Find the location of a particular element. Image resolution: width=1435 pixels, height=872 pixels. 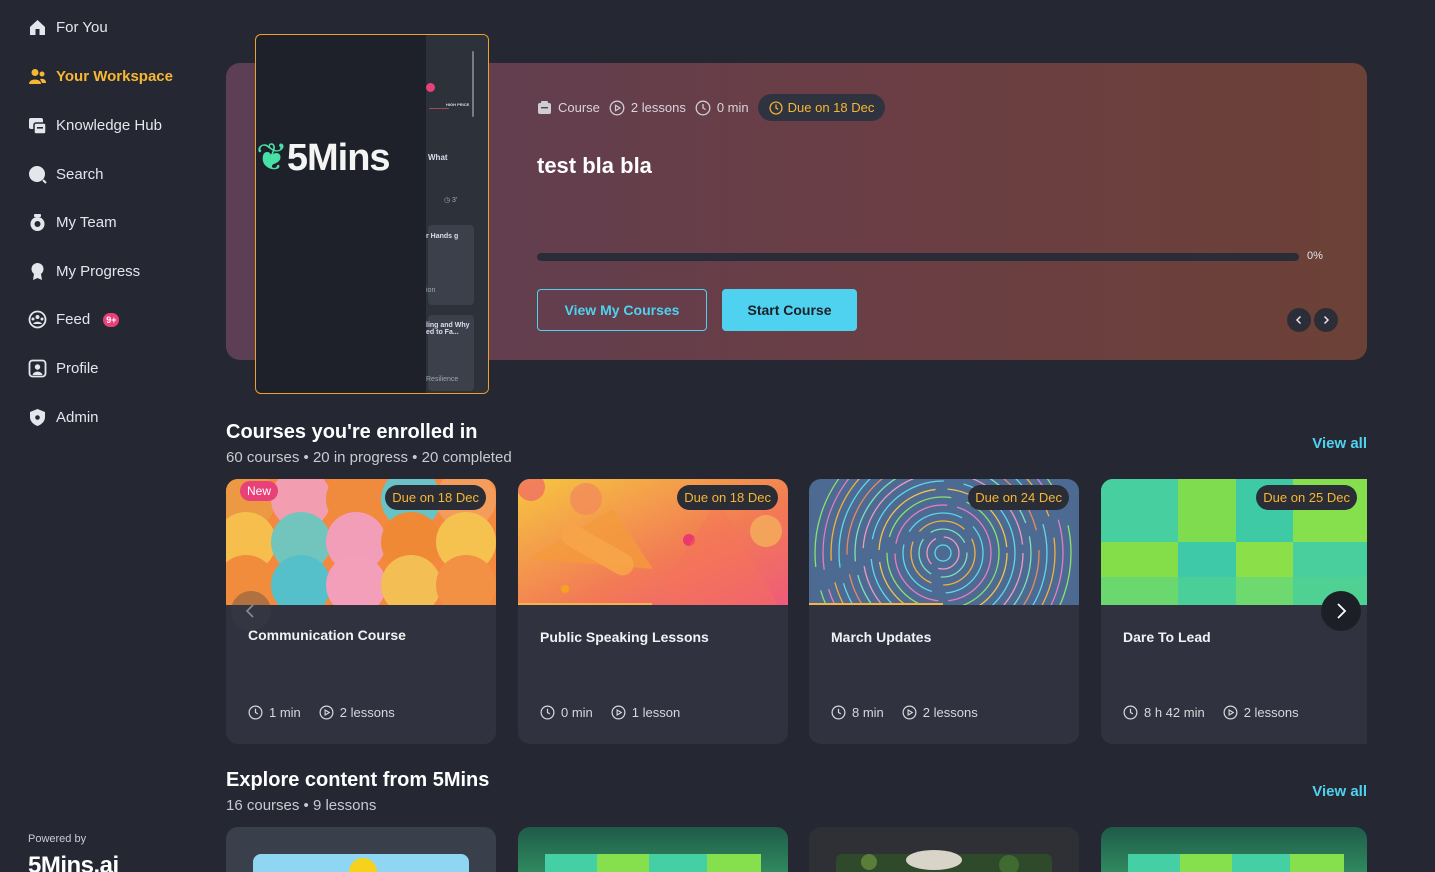

sidebar-item-knowledge-hub: Knowledge Hub is located at coordinates (95, 125).